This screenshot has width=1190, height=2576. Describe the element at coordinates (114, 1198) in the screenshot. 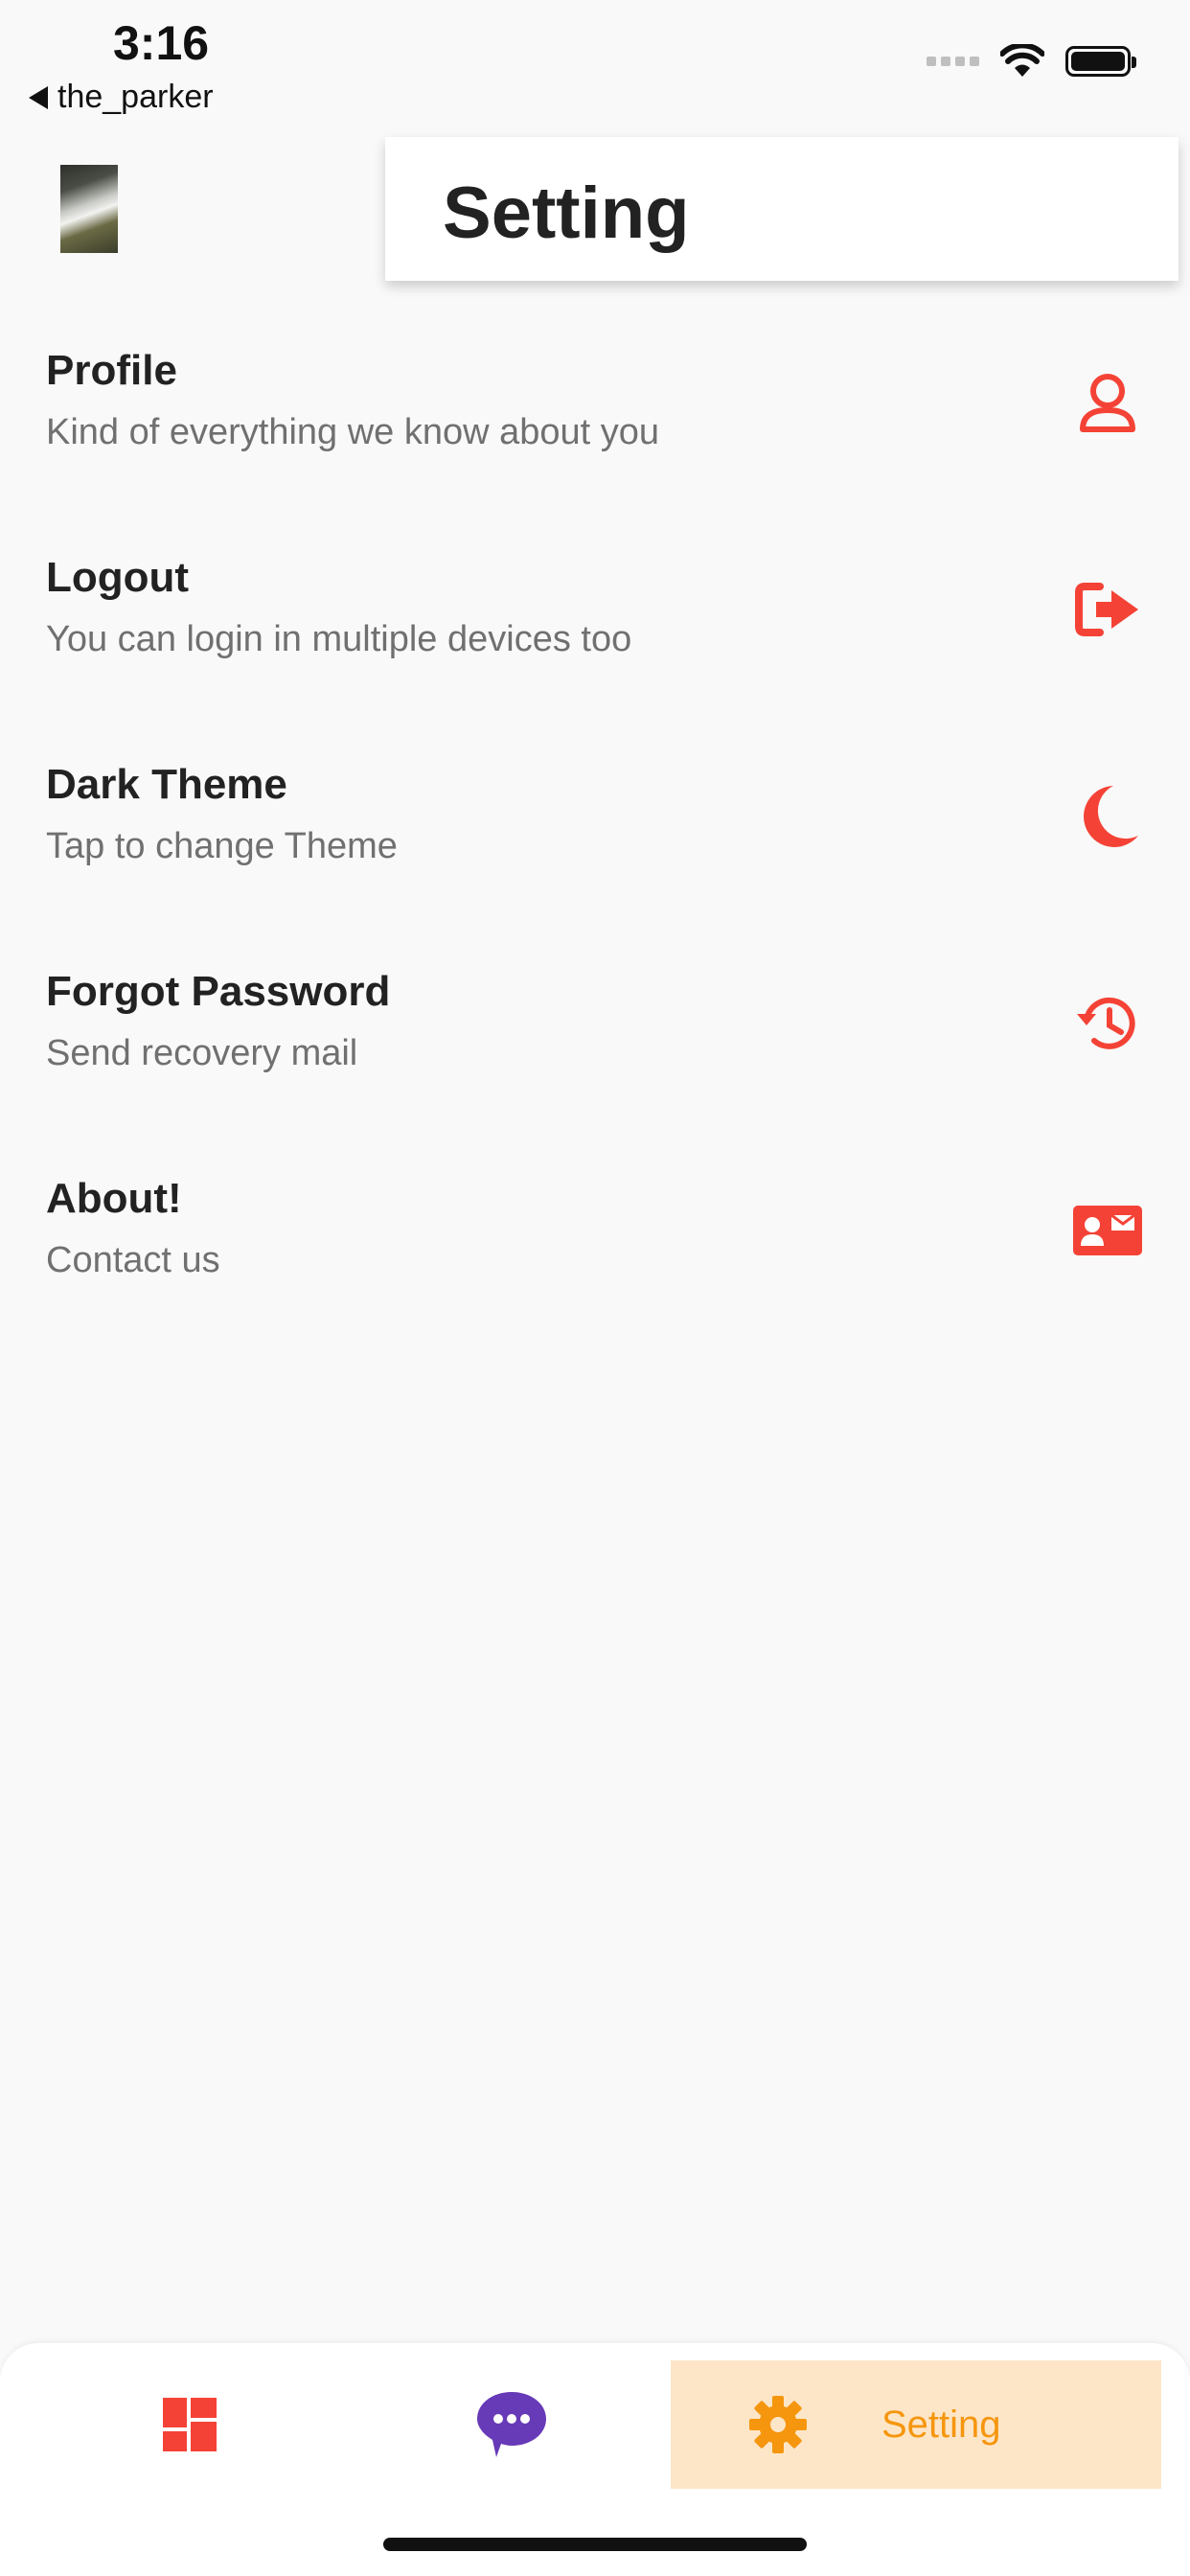

I see `setting-label: About!` at that location.